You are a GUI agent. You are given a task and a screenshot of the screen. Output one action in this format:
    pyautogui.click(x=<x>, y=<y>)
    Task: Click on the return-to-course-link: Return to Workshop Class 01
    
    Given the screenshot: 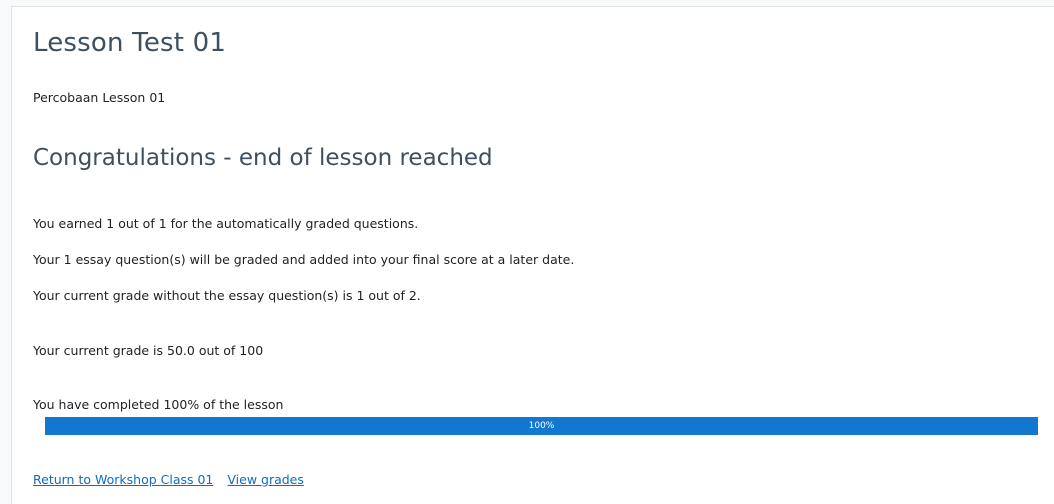 What is the action you would take?
    pyautogui.click(x=123, y=479)
    